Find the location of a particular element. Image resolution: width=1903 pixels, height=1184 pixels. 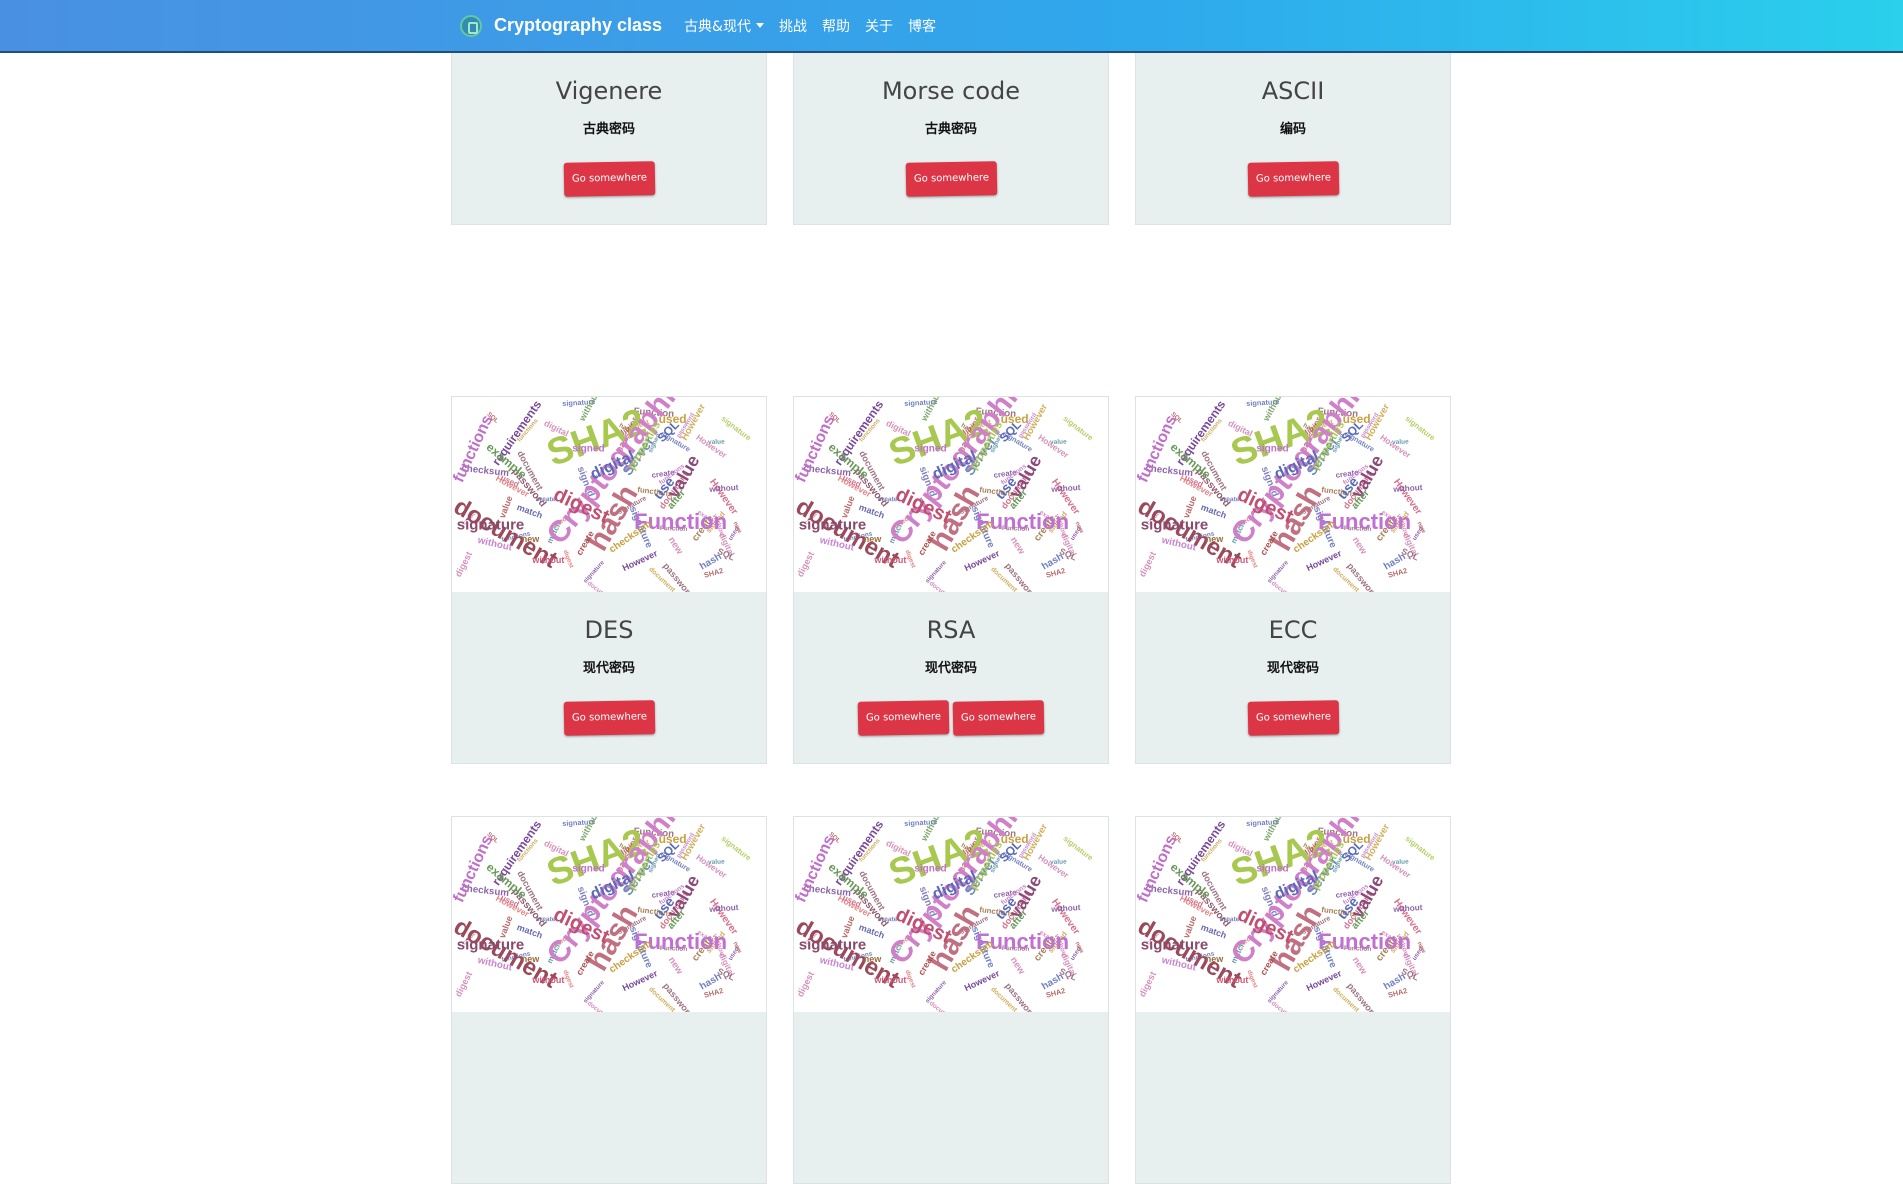

navbar-content: Cryptography class 古典&现代 挑战 帮助 关于 博客 is located at coordinates (705, 25).